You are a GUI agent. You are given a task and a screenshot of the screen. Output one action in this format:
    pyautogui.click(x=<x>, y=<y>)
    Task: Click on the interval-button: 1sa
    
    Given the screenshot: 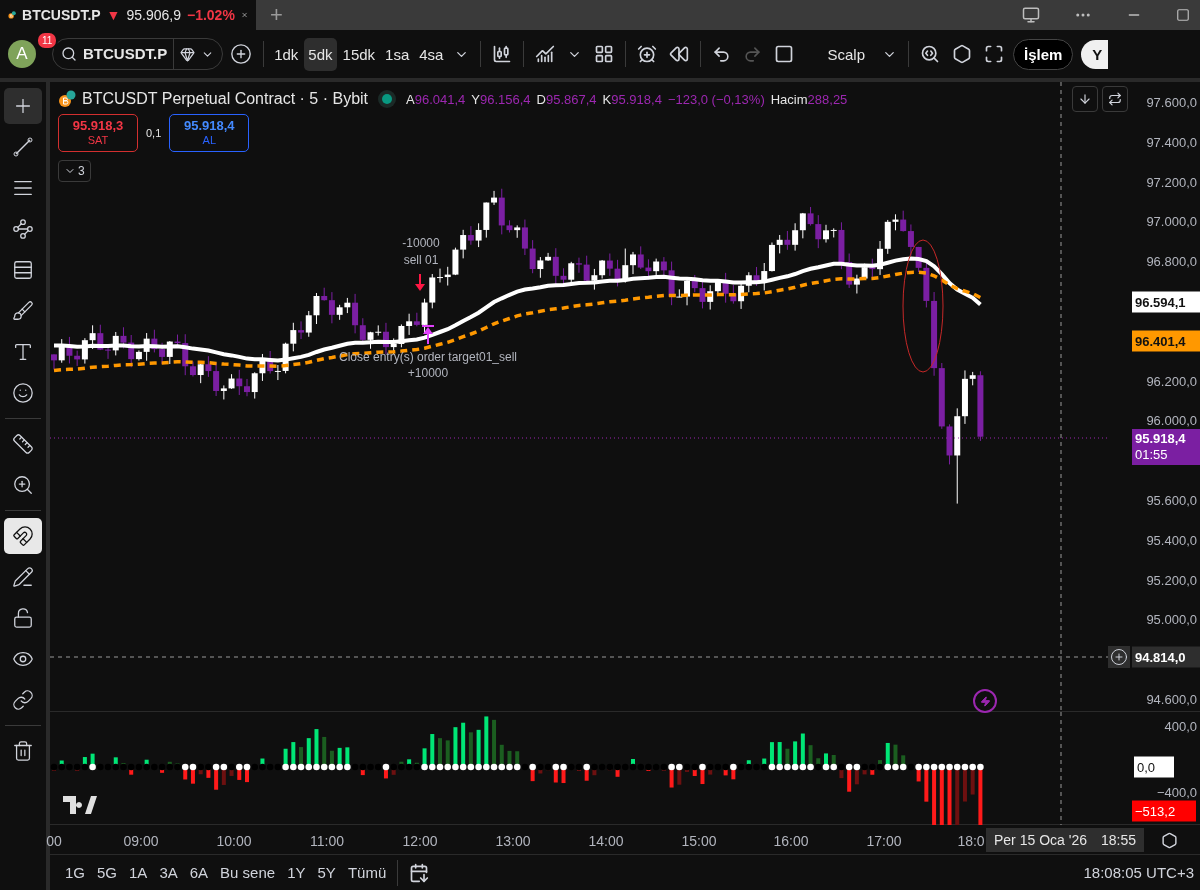 What is the action you would take?
    pyautogui.click(x=397, y=54)
    